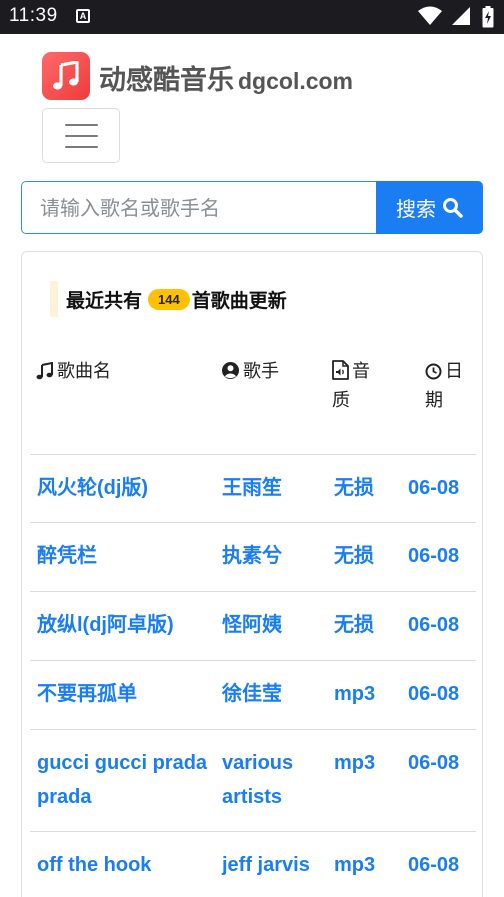 The width and height of the screenshot is (504, 897). What do you see at coordinates (83, 16) in the screenshot?
I see `notification-icon: A` at bounding box center [83, 16].